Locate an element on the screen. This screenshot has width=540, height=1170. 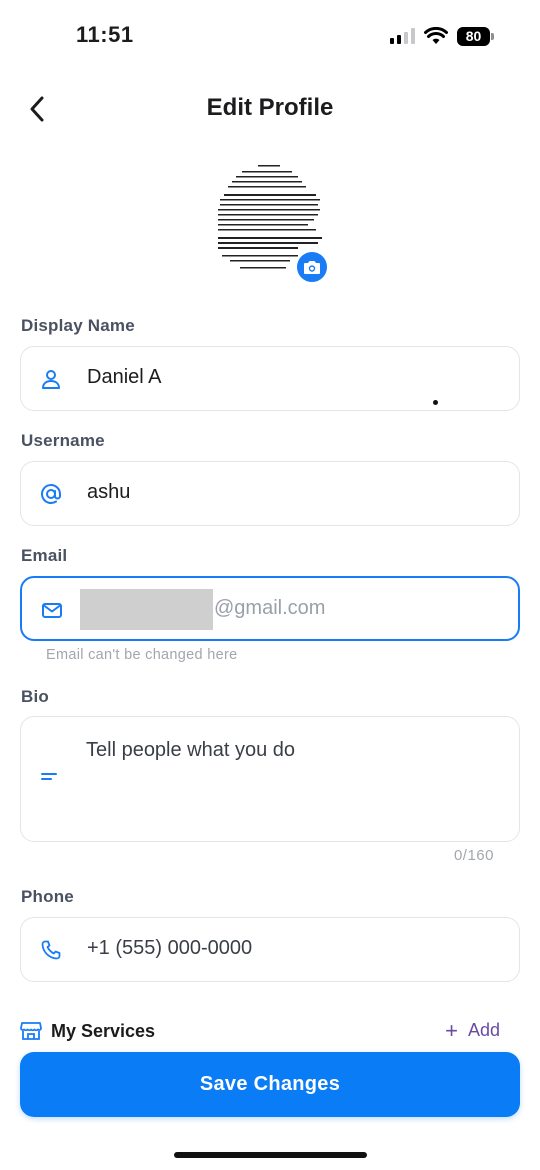
page-title: Edit Profile is located at coordinates (270, 107).